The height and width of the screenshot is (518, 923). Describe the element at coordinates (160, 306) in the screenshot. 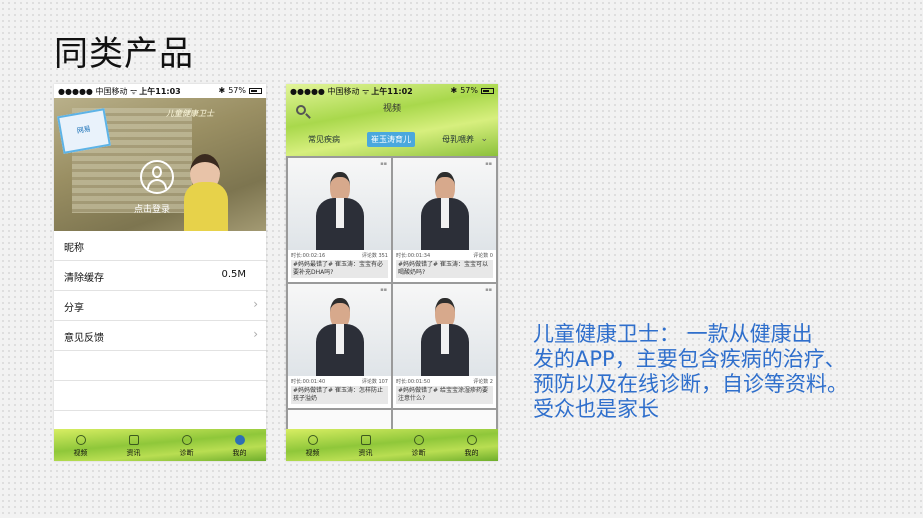

I see `menu-item-share: 分享 ›` at that location.